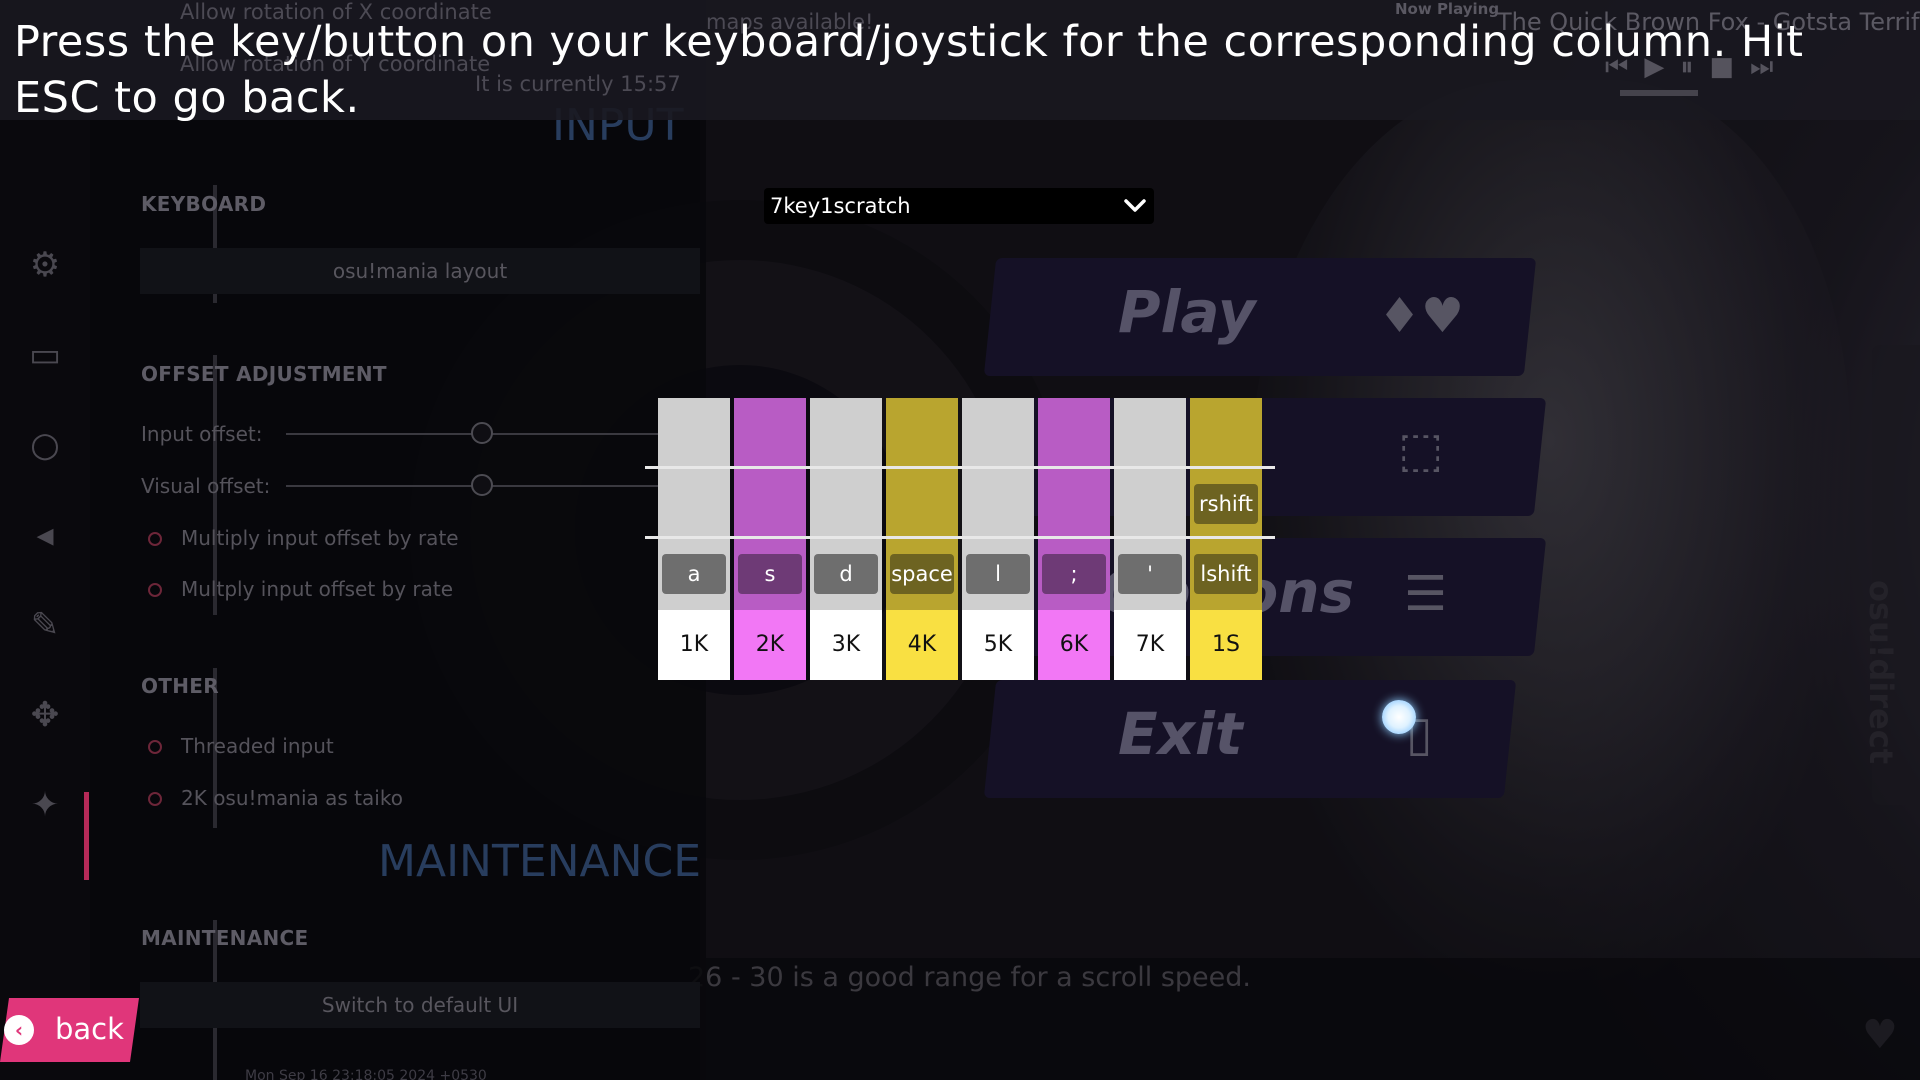 The image size is (1920, 1080). I want to click on key-binding-chip: l, so click(998, 574).